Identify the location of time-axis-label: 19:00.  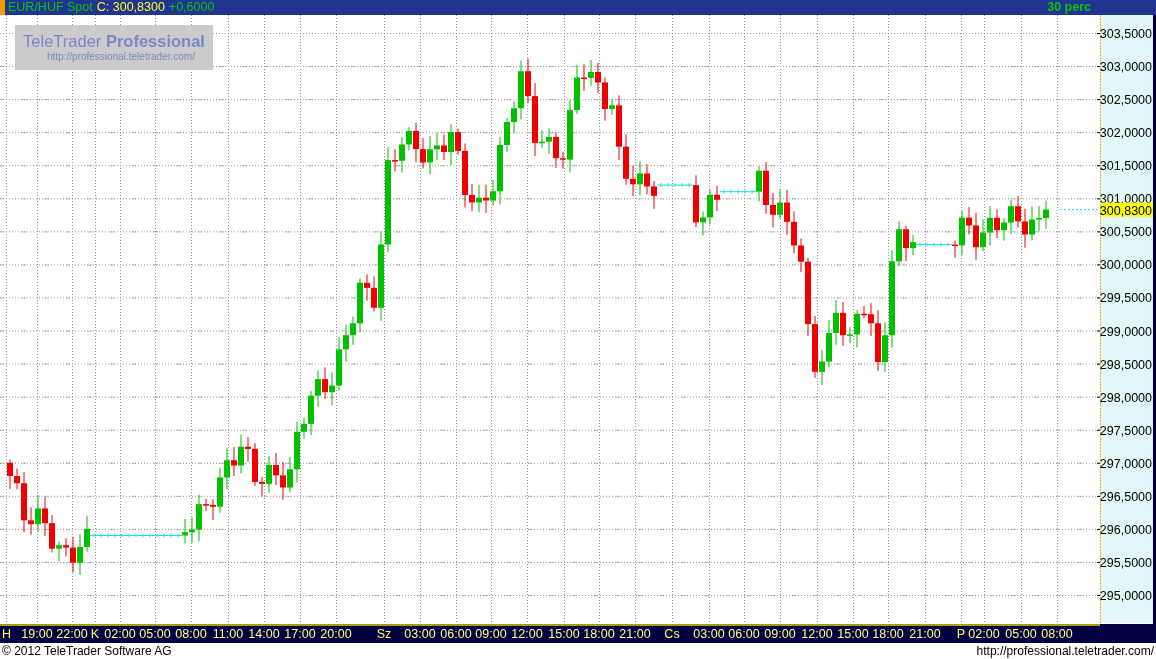
(37, 634).